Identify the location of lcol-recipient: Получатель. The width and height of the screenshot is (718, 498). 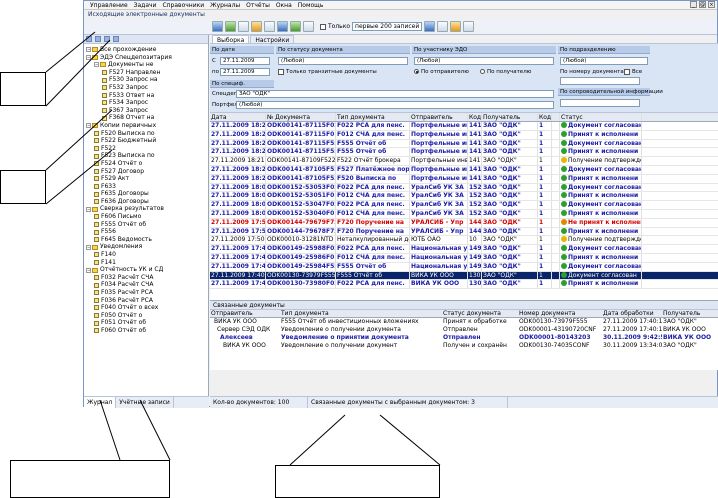
(687, 313).